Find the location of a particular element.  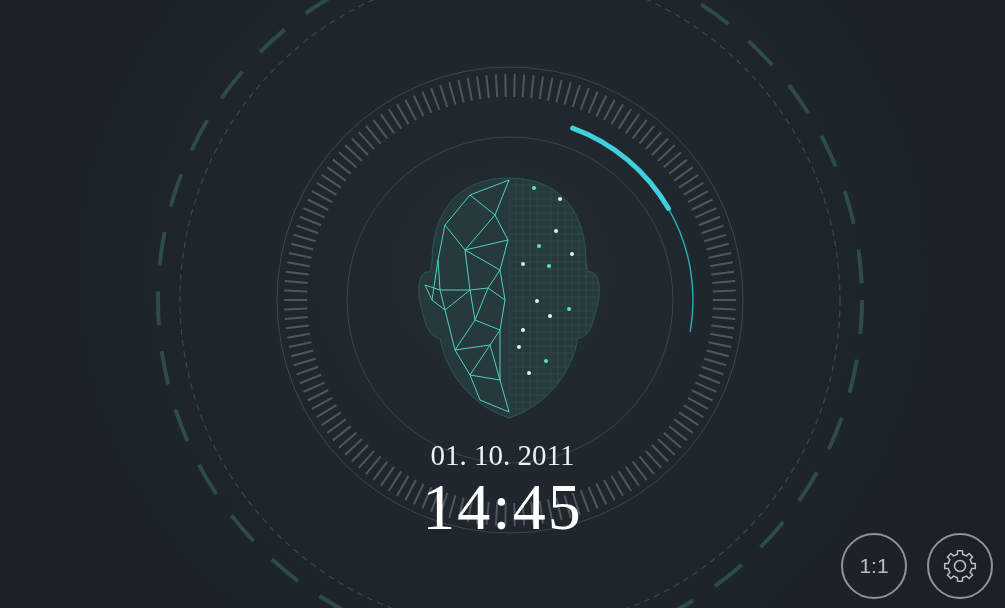

date-text: 01. 10. 2011 is located at coordinates (502, 456).